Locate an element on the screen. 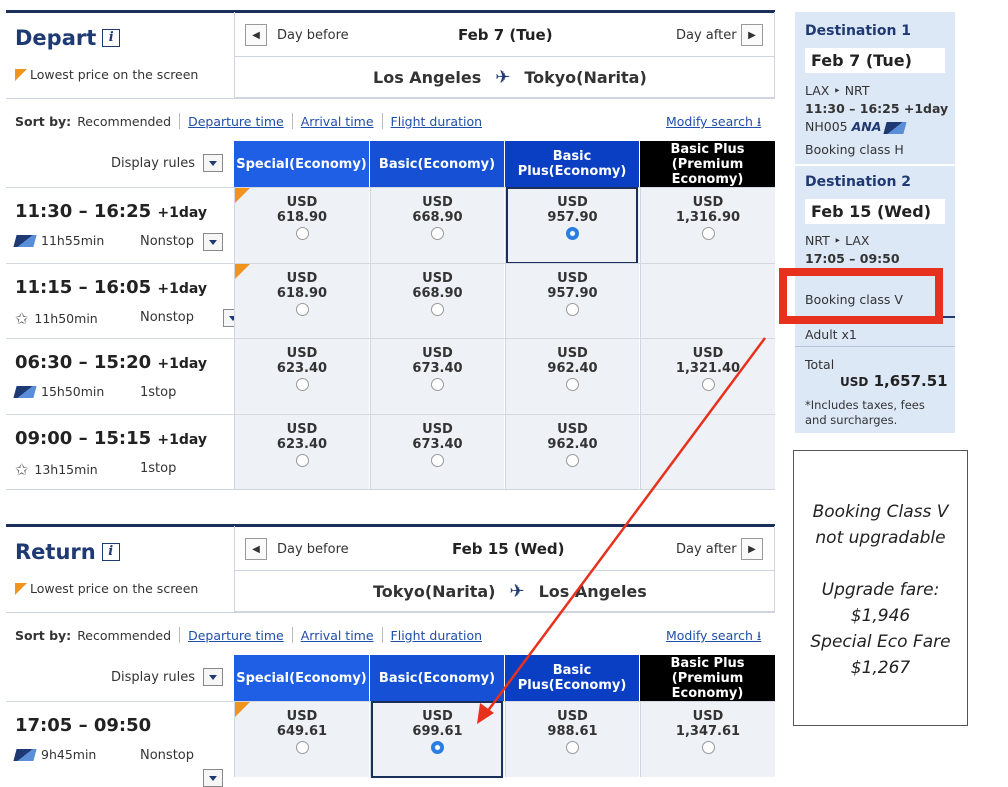  note-line: Special Eco Fare is located at coordinates (880, 642).